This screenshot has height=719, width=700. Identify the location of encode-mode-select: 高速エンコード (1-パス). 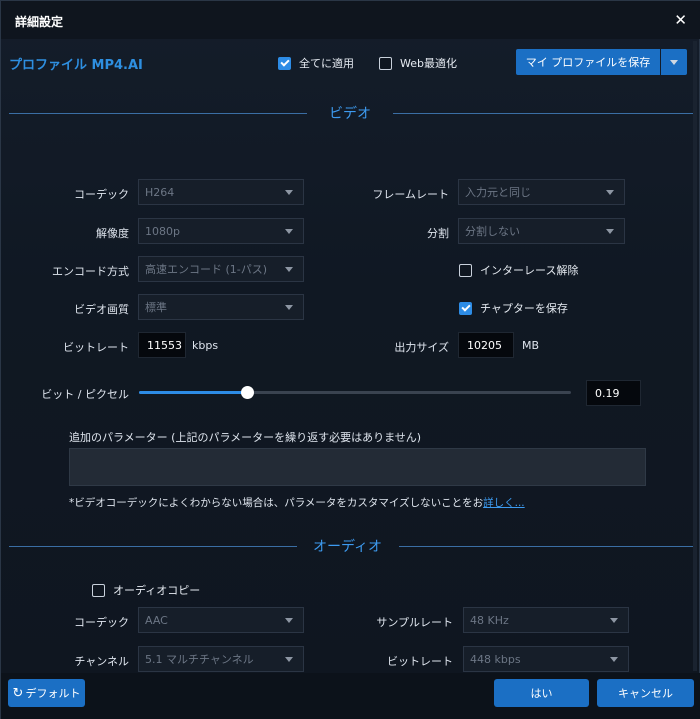
(221, 269).